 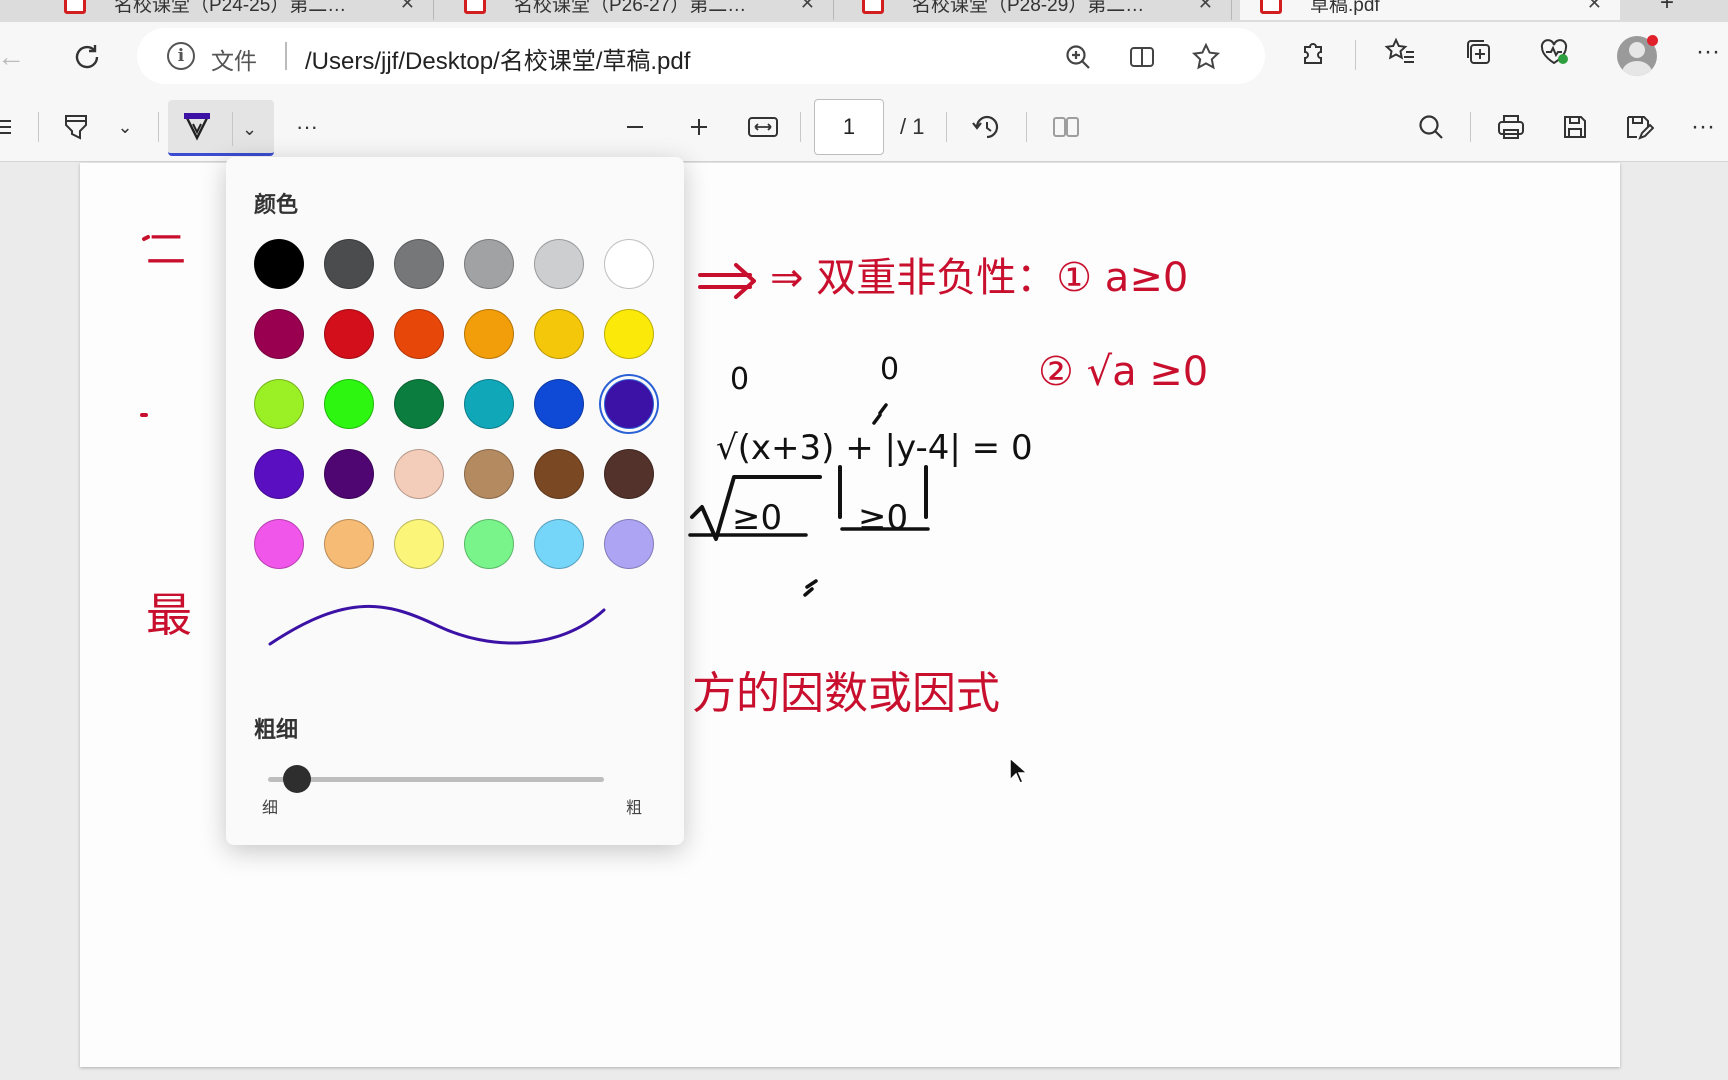 I want to click on thickness-max-label: 粗, so click(x=634, y=808).